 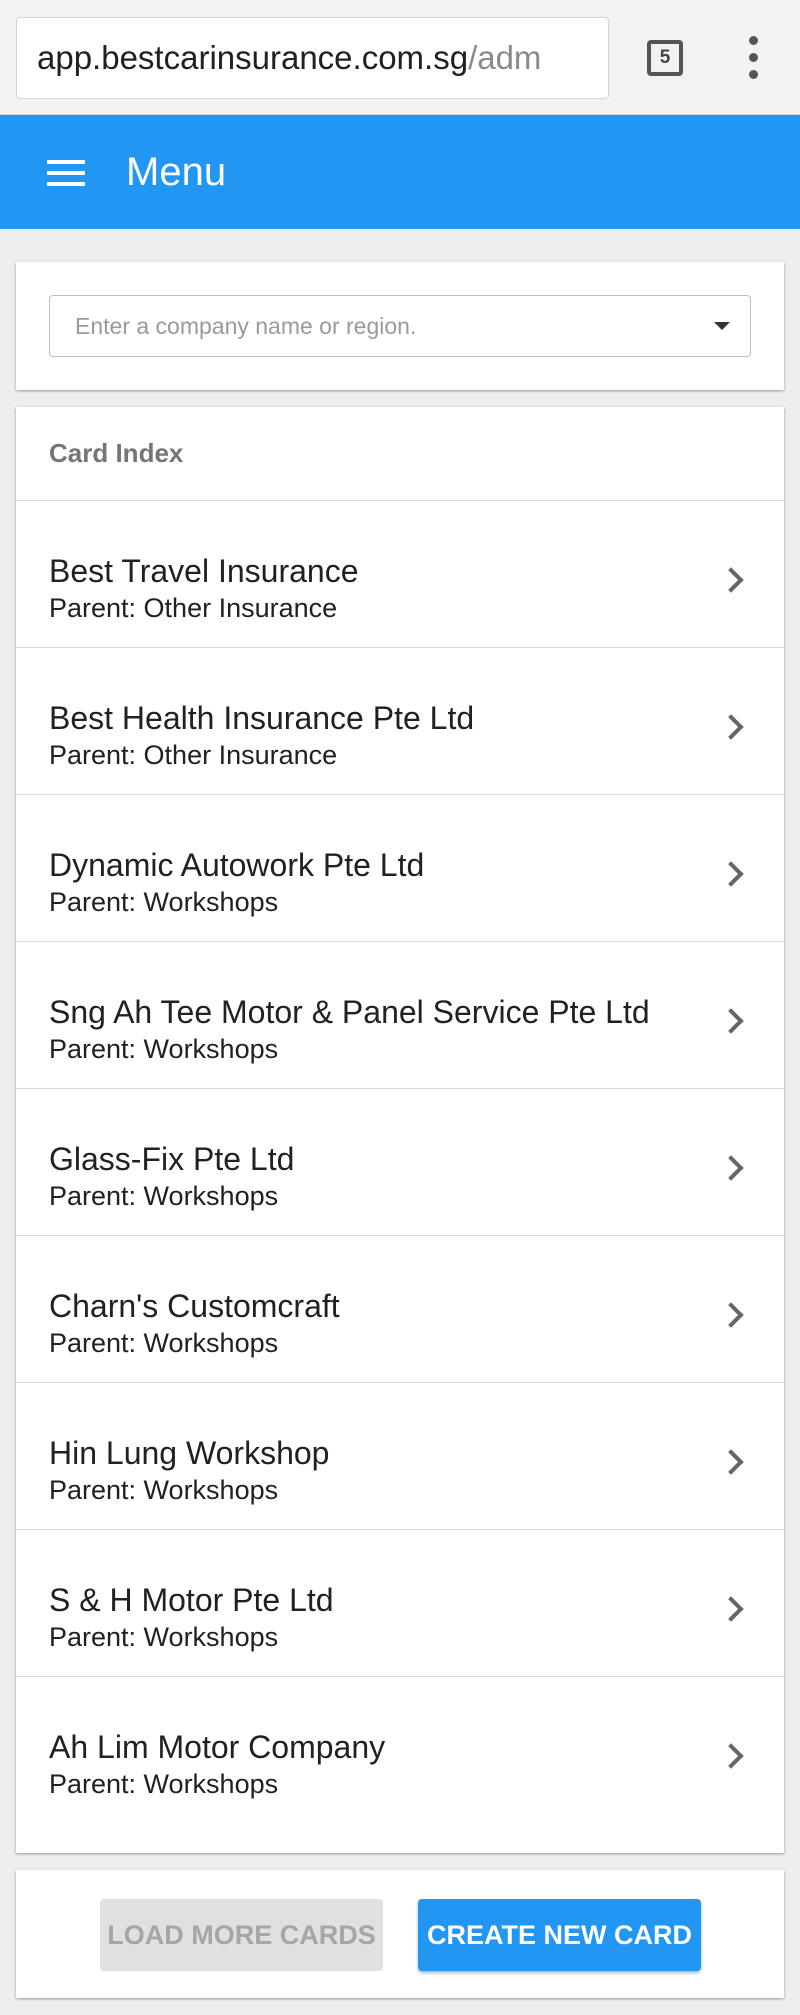 I want to click on url-domain: app.bestcarinsurance.com.sg, so click(x=253, y=57).